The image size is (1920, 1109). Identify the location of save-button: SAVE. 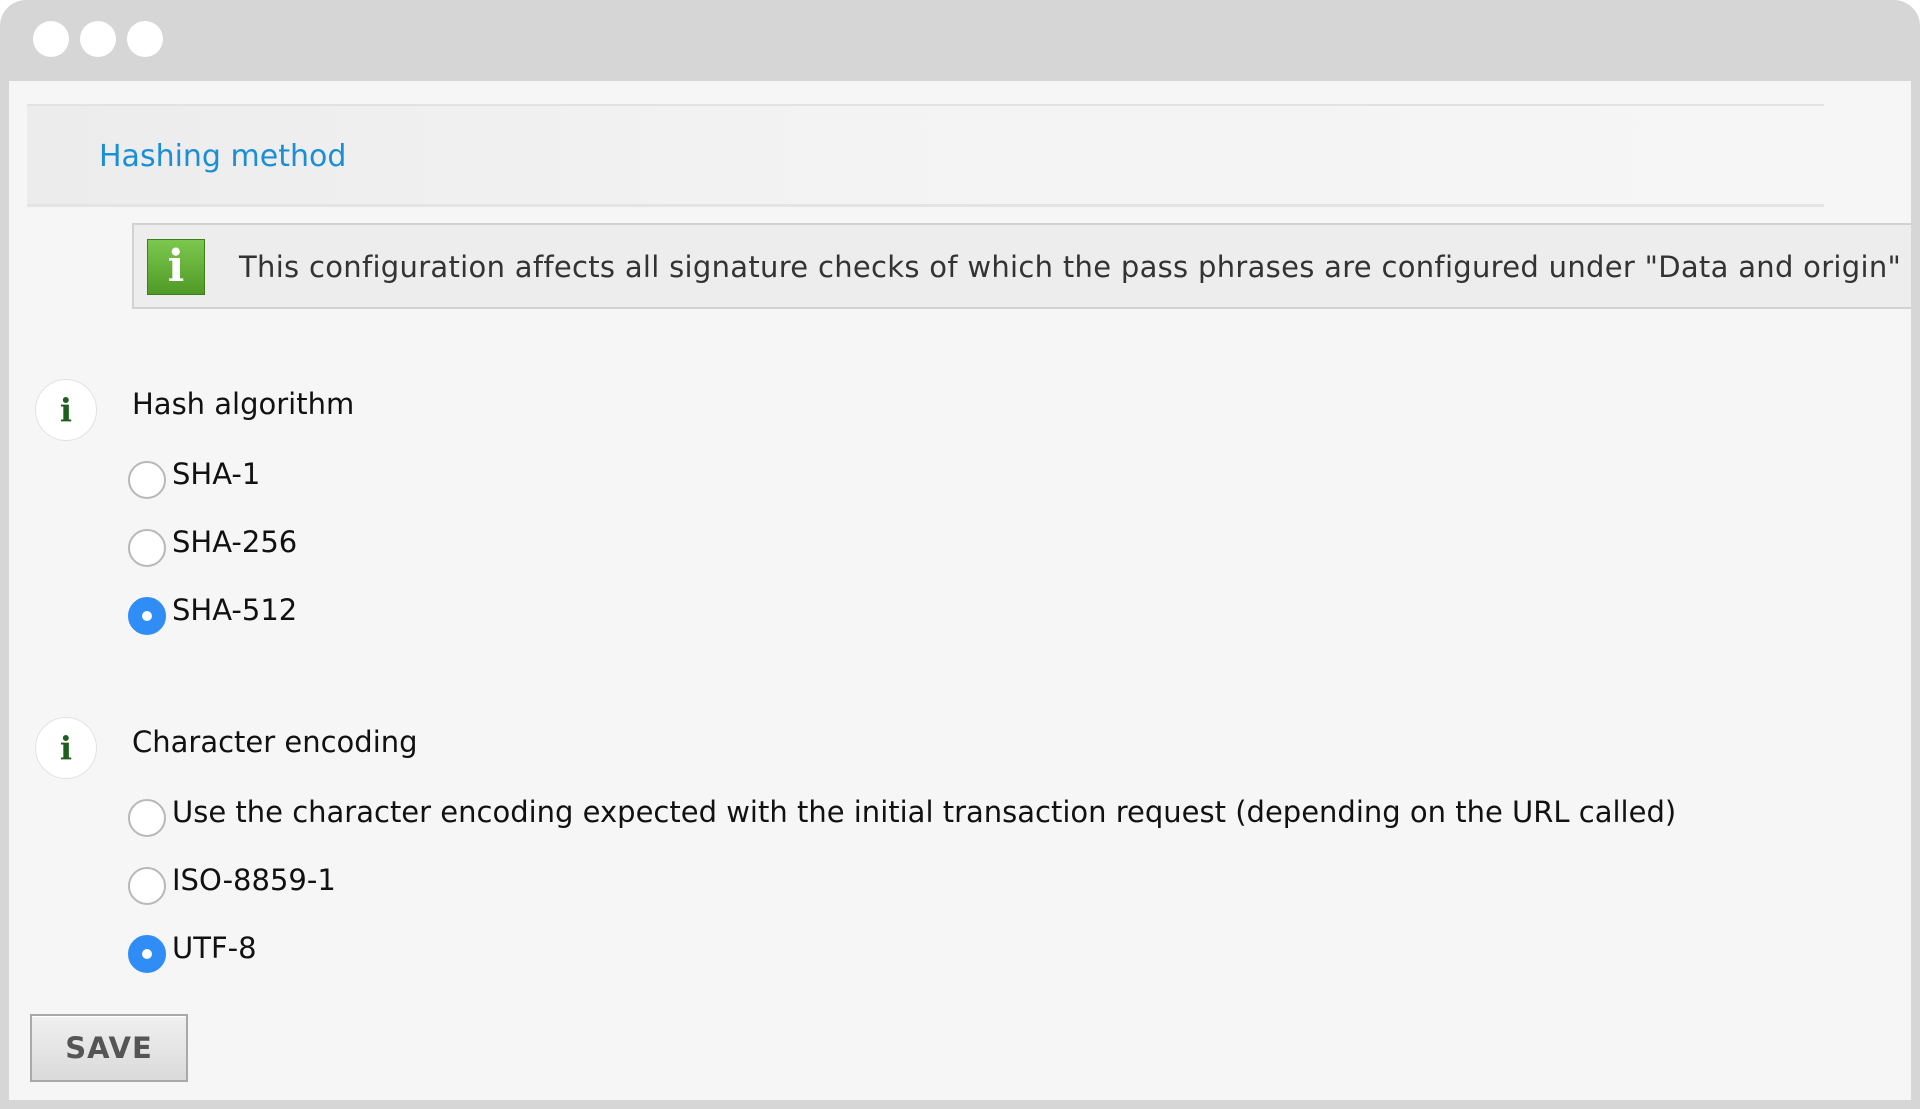
(109, 1048).